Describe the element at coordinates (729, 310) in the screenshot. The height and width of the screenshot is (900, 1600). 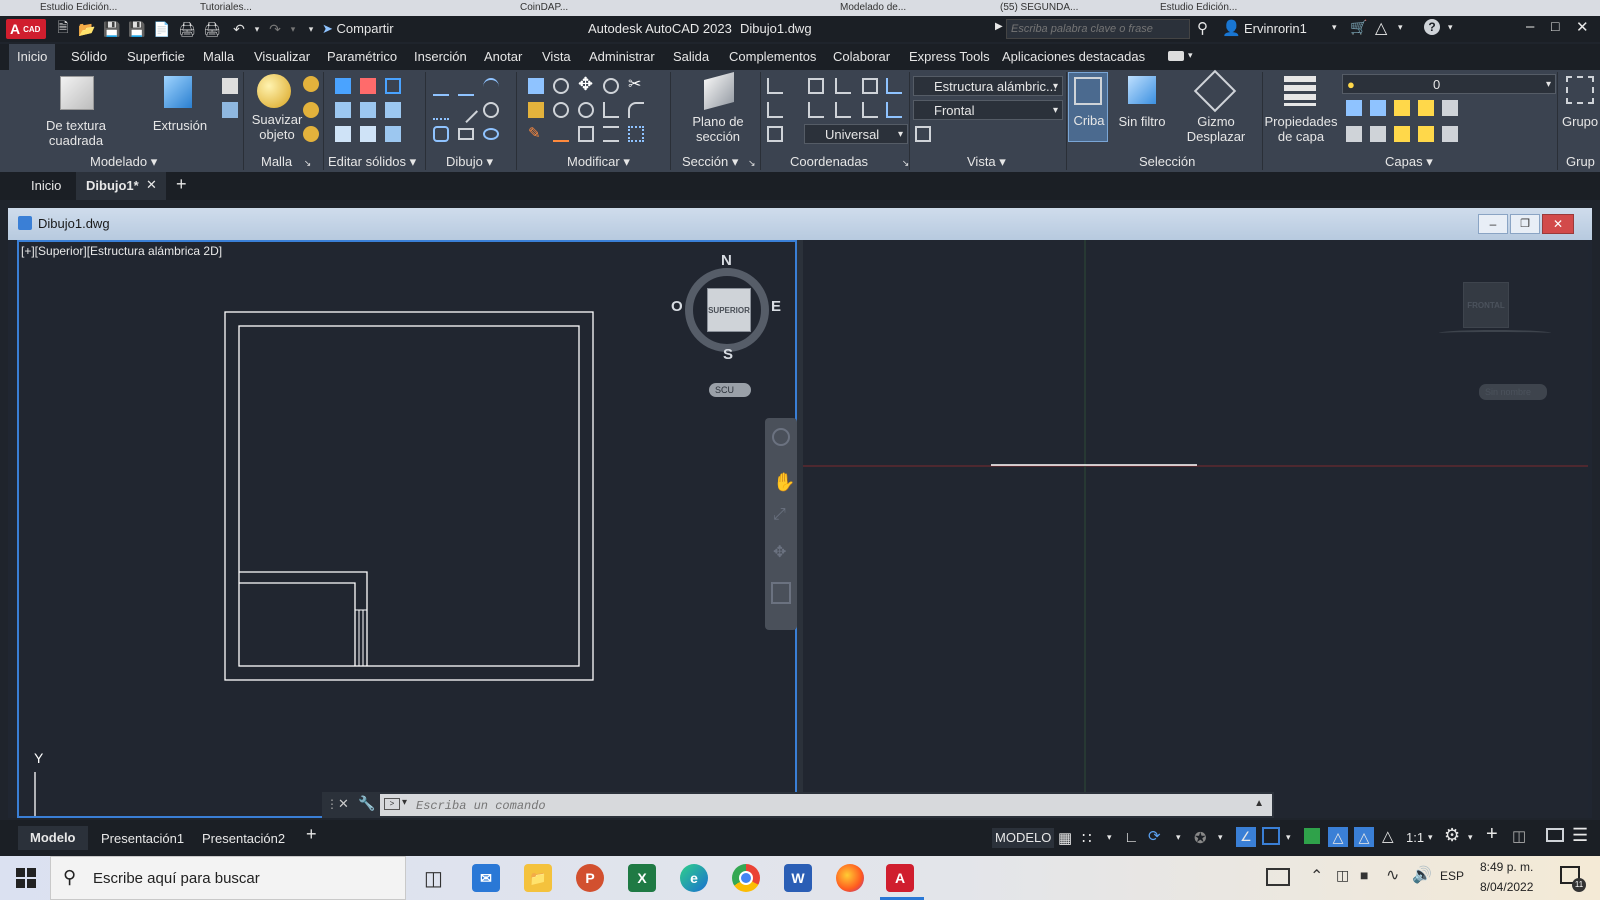
I see `viewcube-face: SUPERIOR` at that location.